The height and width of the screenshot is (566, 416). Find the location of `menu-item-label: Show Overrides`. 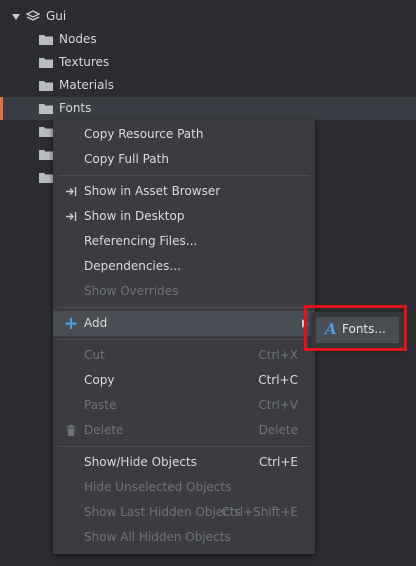

menu-item-label: Show Overrides is located at coordinates (131, 291).